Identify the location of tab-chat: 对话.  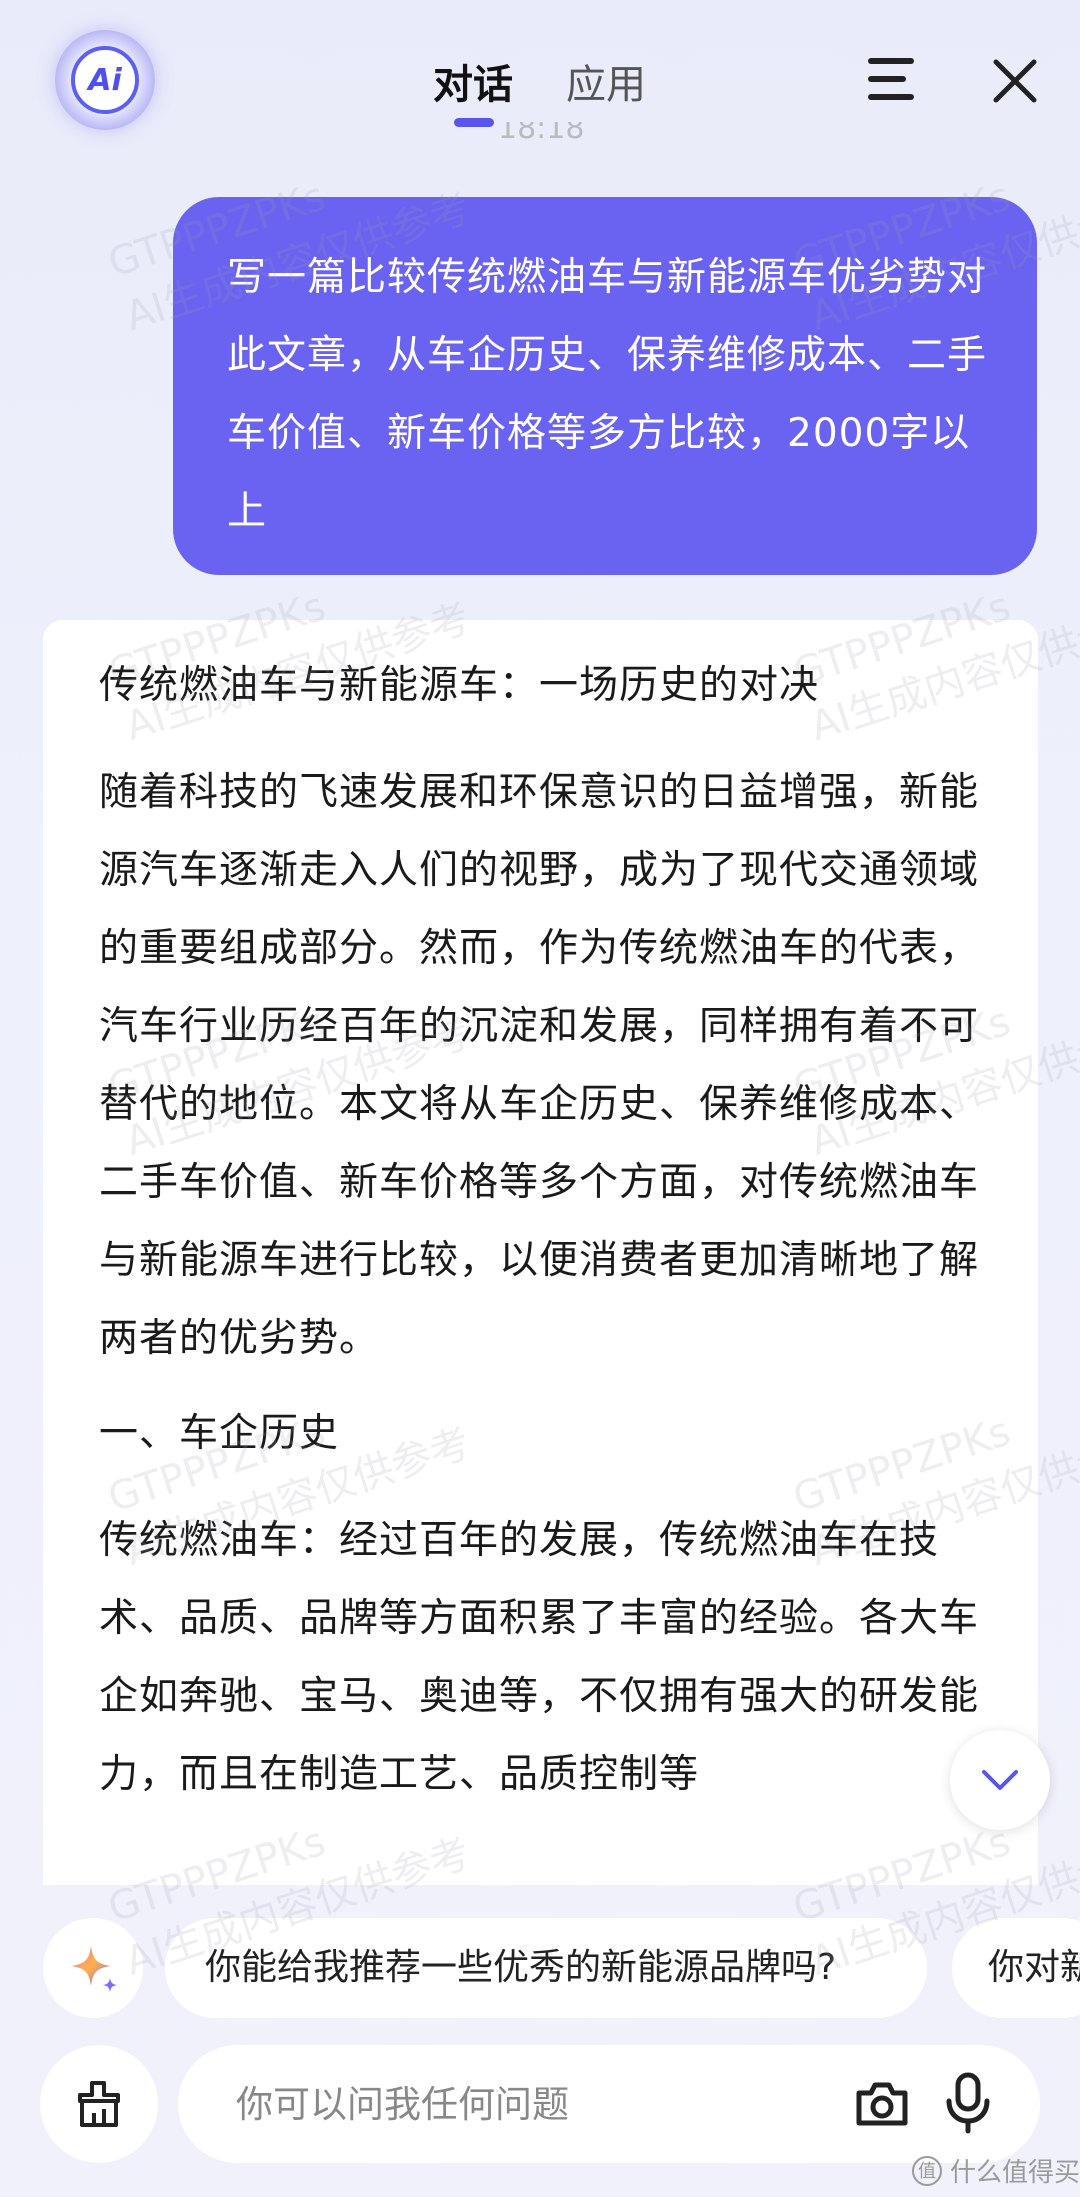
(473, 81).